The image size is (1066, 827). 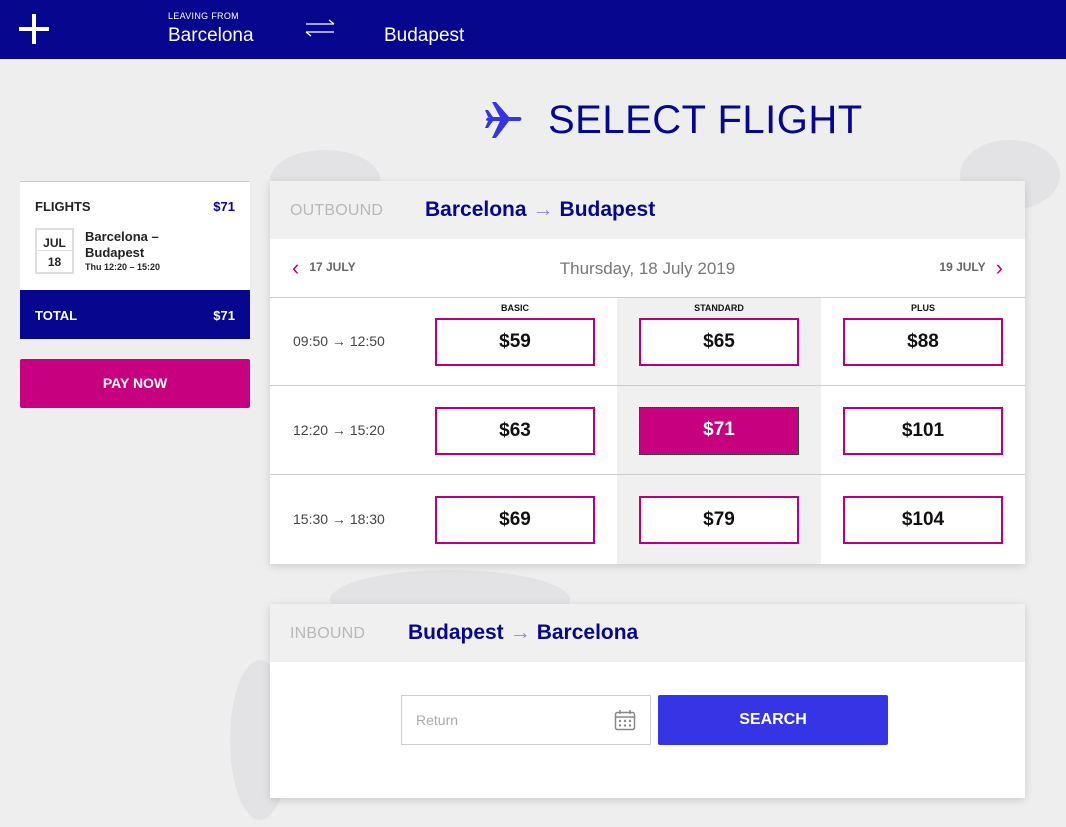 What do you see at coordinates (719, 431) in the screenshot?
I see `fare-standard-button-selected: $71` at bounding box center [719, 431].